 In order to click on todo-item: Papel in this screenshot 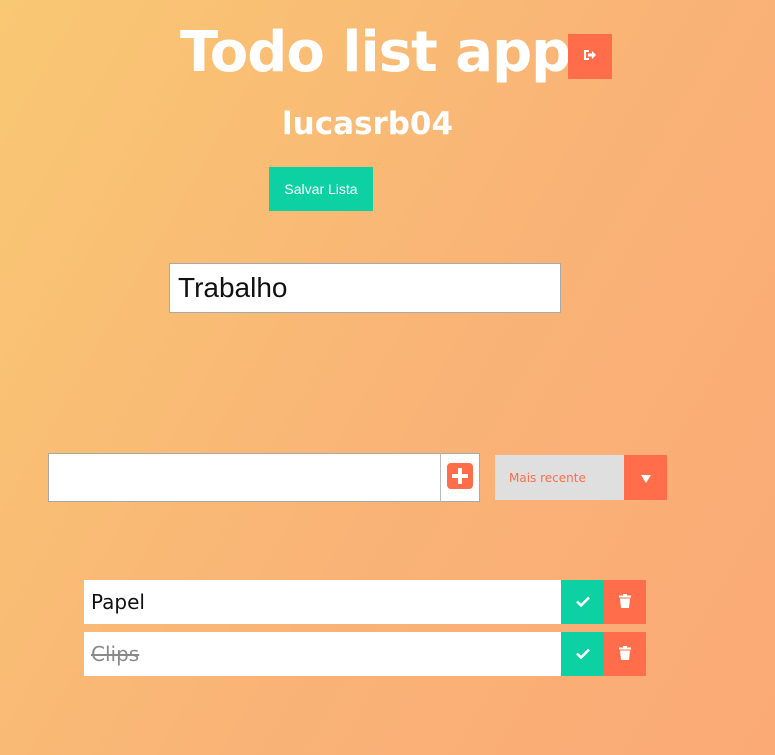, I will do `click(365, 602)`.